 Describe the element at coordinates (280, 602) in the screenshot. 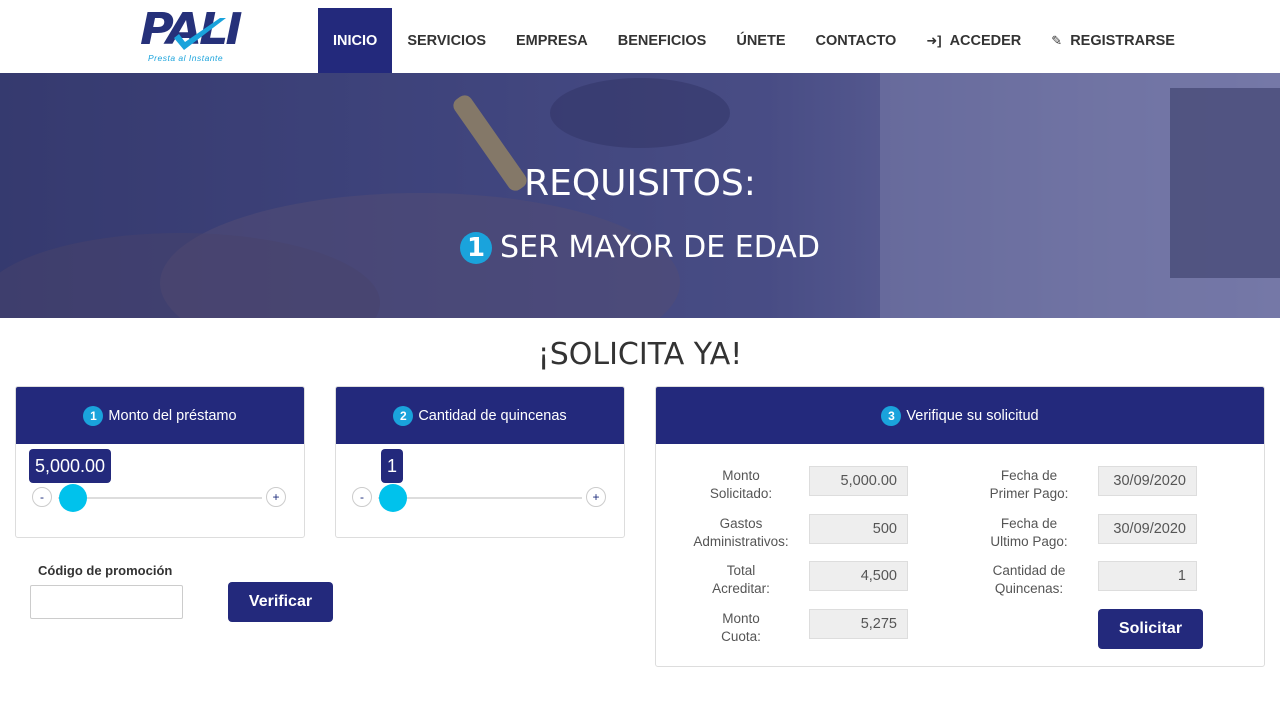

I see `verify-button: Verificar` at that location.